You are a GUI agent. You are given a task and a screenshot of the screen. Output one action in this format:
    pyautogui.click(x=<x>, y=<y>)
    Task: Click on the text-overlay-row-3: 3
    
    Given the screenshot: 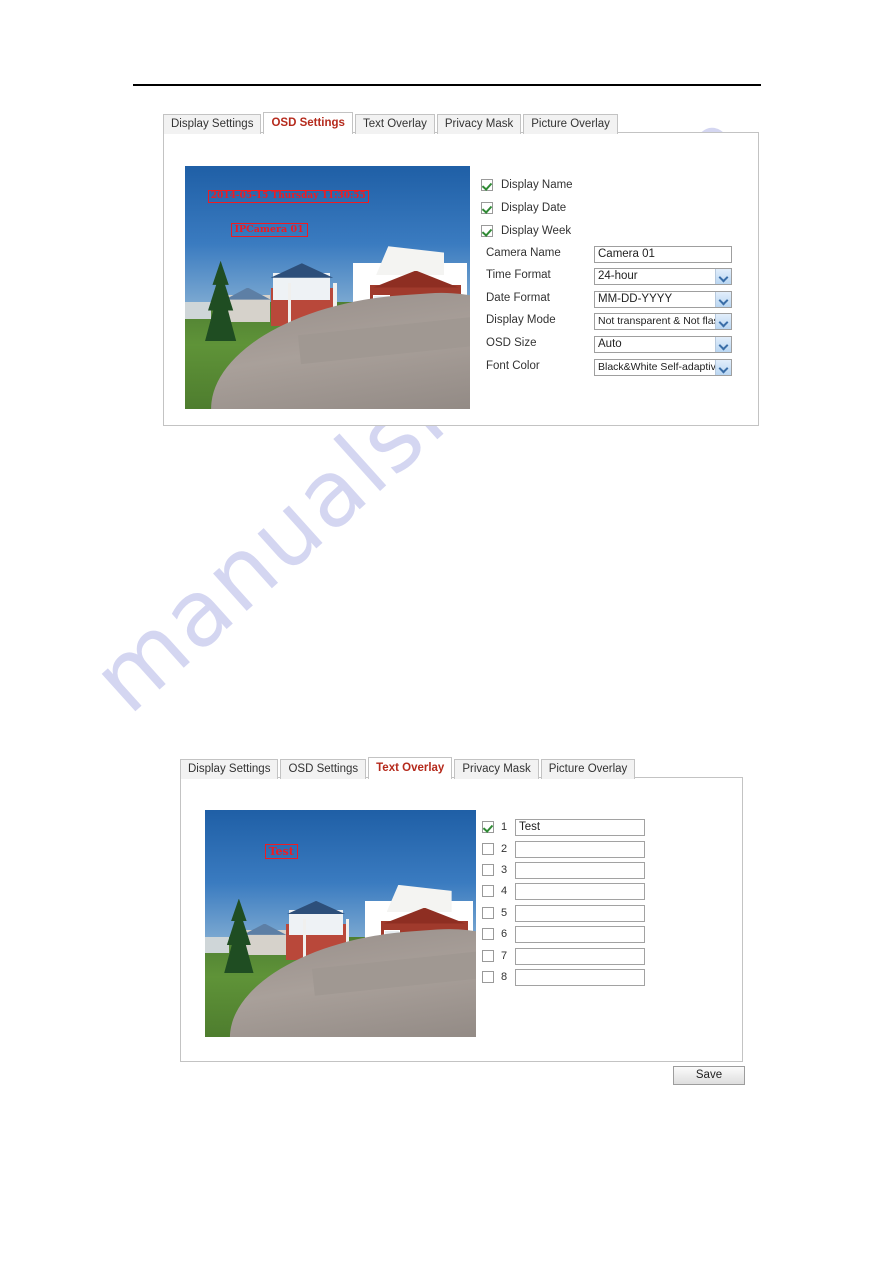 What is the action you would take?
    pyautogui.click(x=563, y=870)
    